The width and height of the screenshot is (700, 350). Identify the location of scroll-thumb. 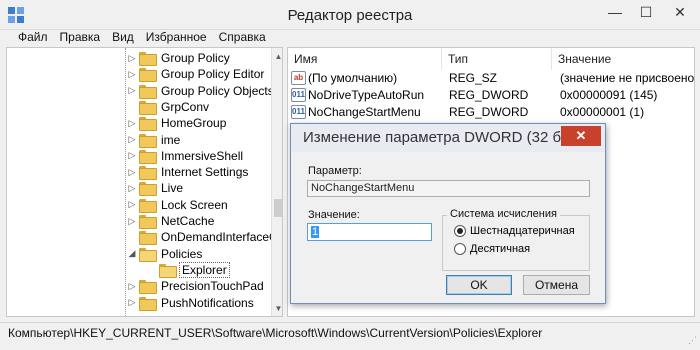
(278, 208).